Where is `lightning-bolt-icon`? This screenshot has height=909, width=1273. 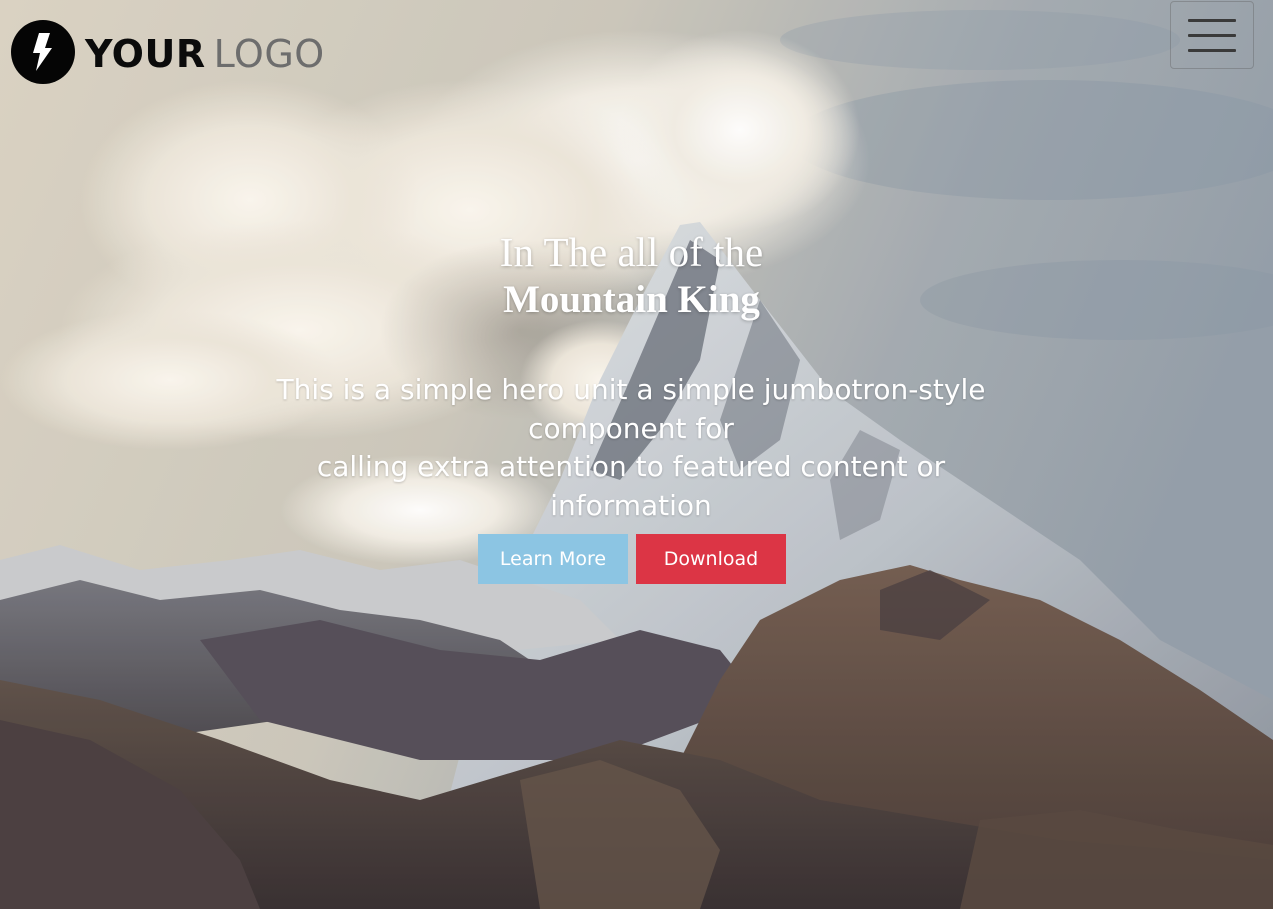
lightning-bolt-icon is located at coordinates (43, 52).